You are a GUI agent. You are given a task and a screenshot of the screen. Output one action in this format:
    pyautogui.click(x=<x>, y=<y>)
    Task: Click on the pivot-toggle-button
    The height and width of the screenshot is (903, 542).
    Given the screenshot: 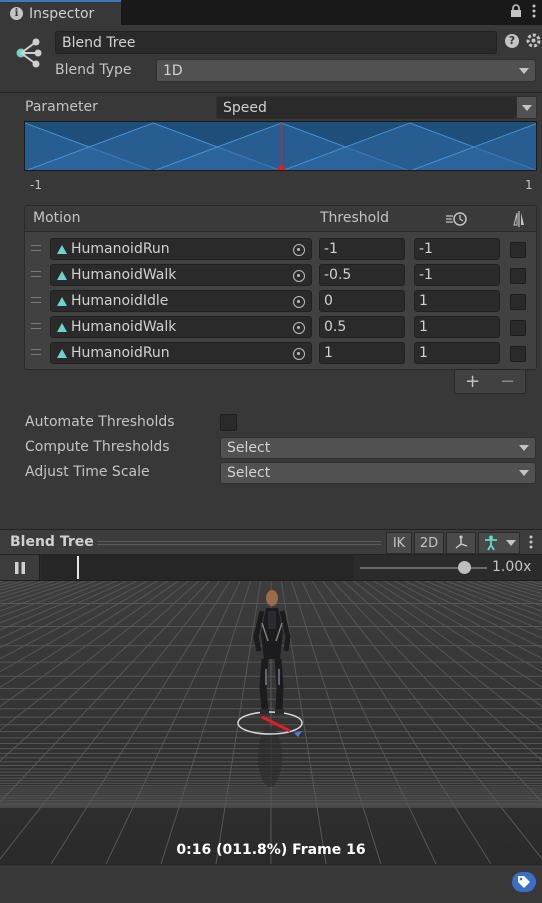 What is the action you would take?
    pyautogui.click(x=461, y=543)
    